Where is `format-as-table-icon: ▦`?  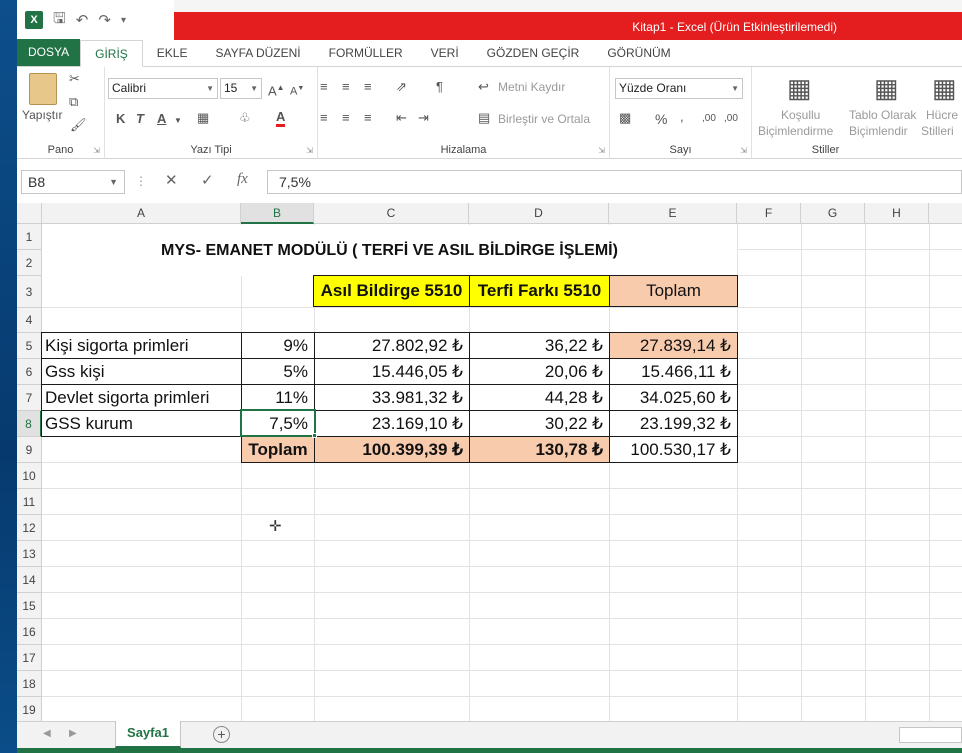
format-as-table-icon: ▦ is located at coordinates (886, 88).